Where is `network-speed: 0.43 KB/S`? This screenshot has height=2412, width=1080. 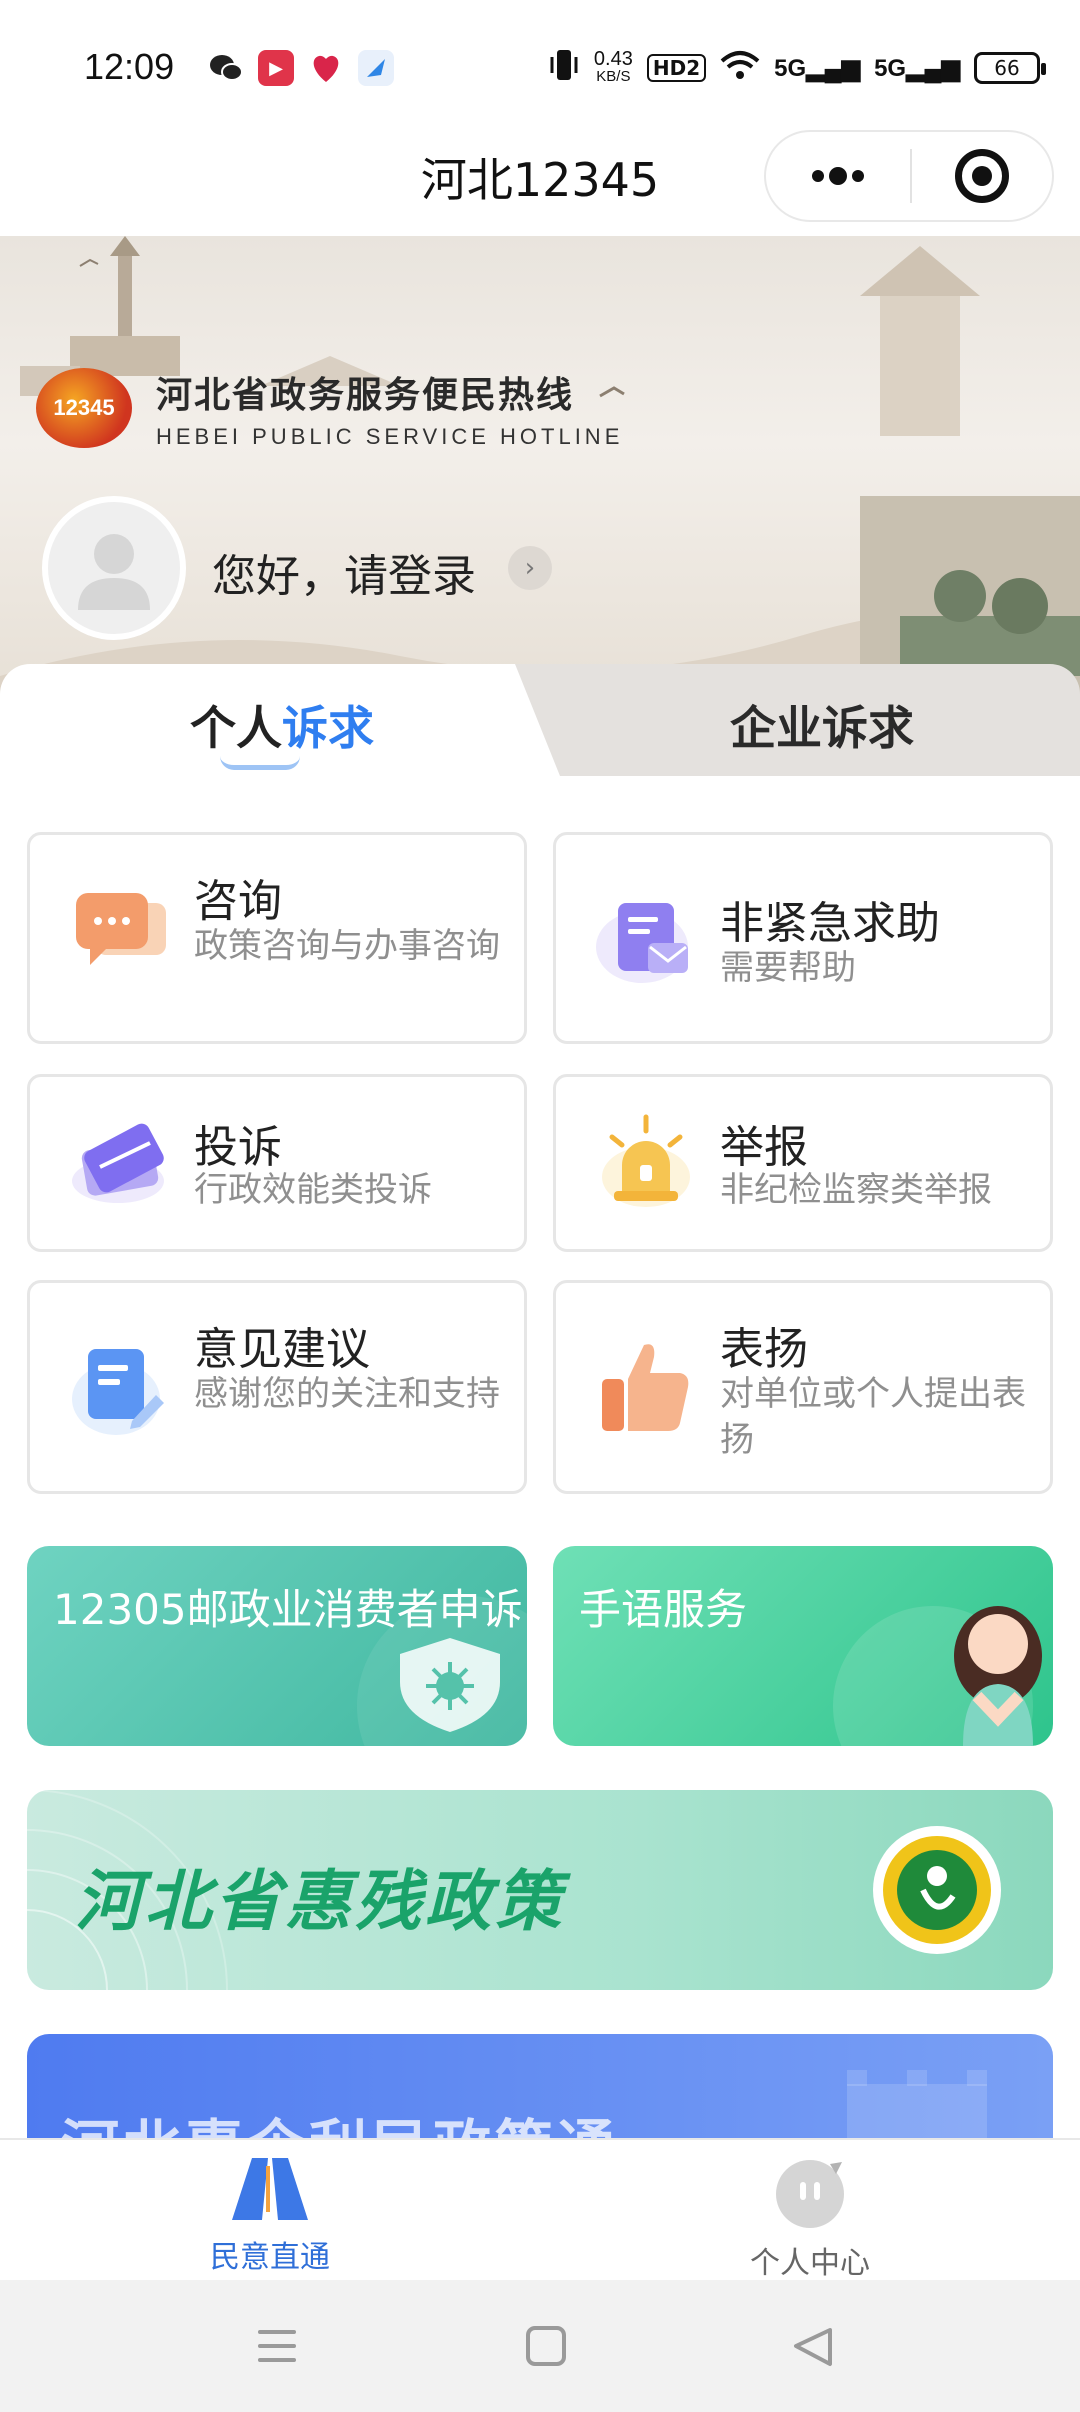 network-speed: 0.43 KB/S is located at coordinates (613, 67).